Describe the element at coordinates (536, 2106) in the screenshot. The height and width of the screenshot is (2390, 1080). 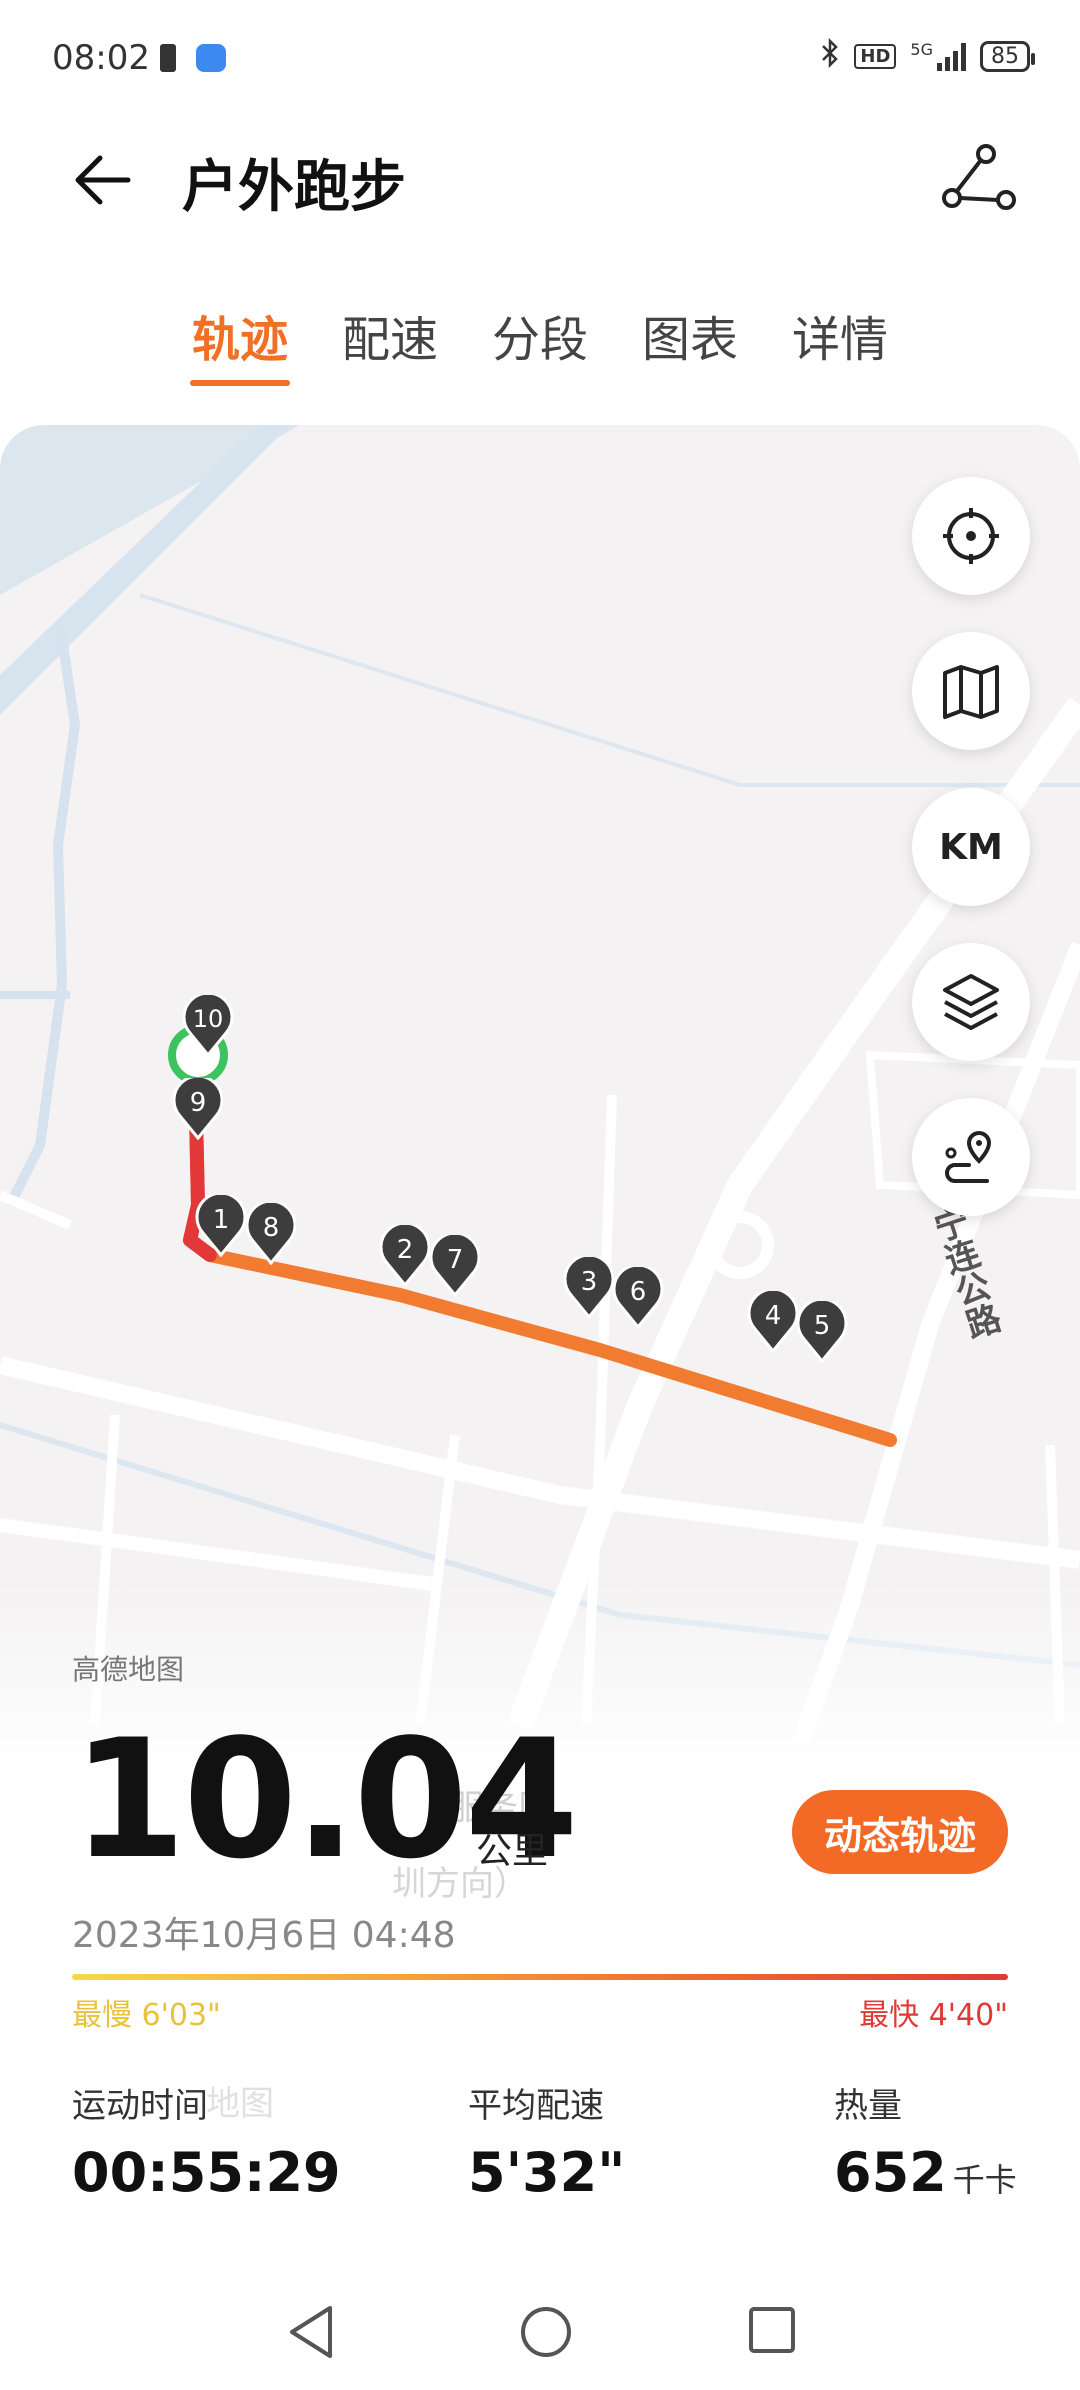
I see `stat-label: 平均配速` at that location.